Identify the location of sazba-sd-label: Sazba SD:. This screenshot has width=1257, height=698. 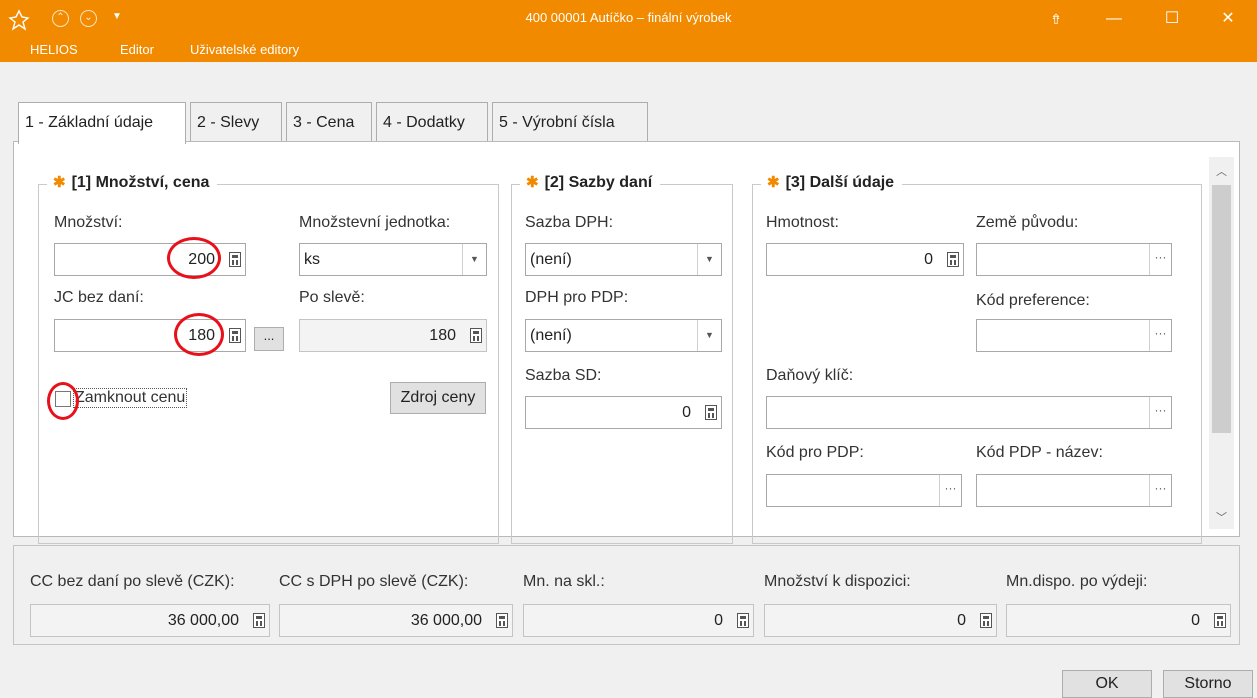
(563, 375).